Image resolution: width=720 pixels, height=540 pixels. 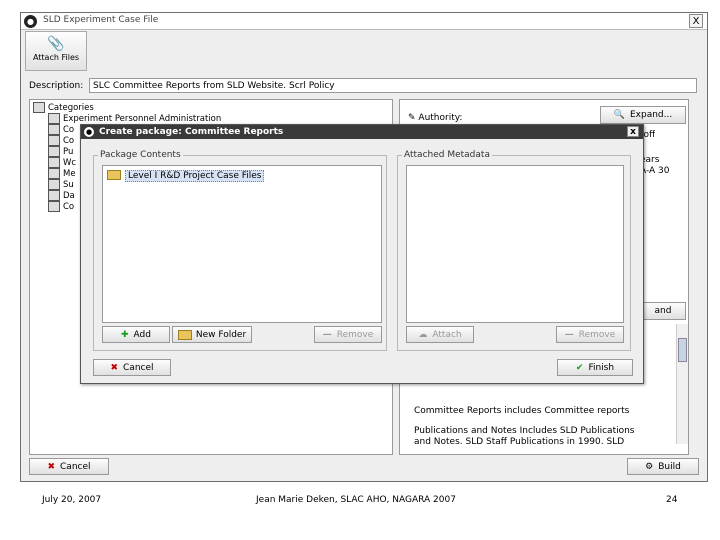 I want to click on finish-button: ✔ Finish, so click(x=595, y=367).